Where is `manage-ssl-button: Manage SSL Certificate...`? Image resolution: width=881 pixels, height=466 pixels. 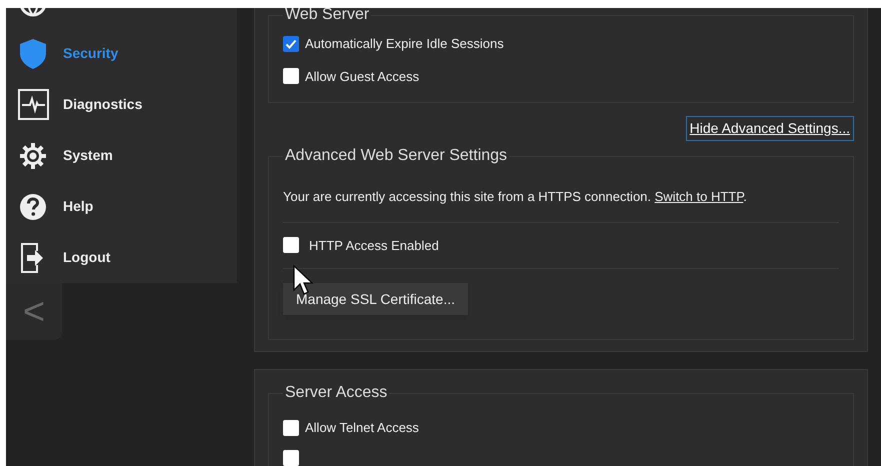
manage-ssl-button: Manage SSL Certificate... is located at coordinates (375, 299).